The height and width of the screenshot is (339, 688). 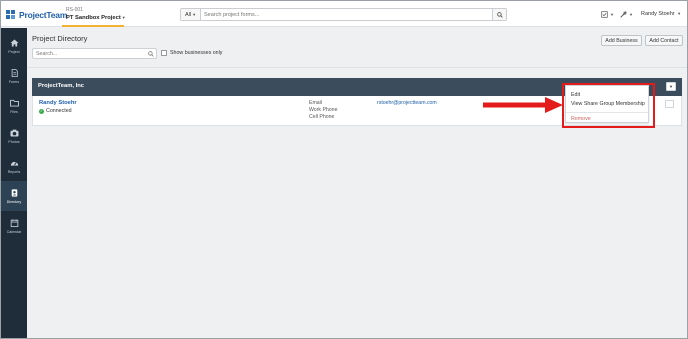 What do you see at coordinates (357, 67) in the screenshot?
I see `divider` at bounding box center [357, 67].